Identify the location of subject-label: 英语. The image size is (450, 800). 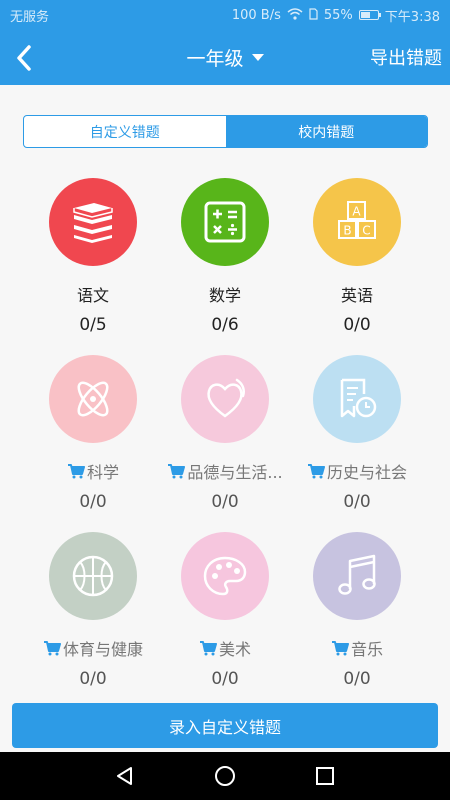
(356, 295).